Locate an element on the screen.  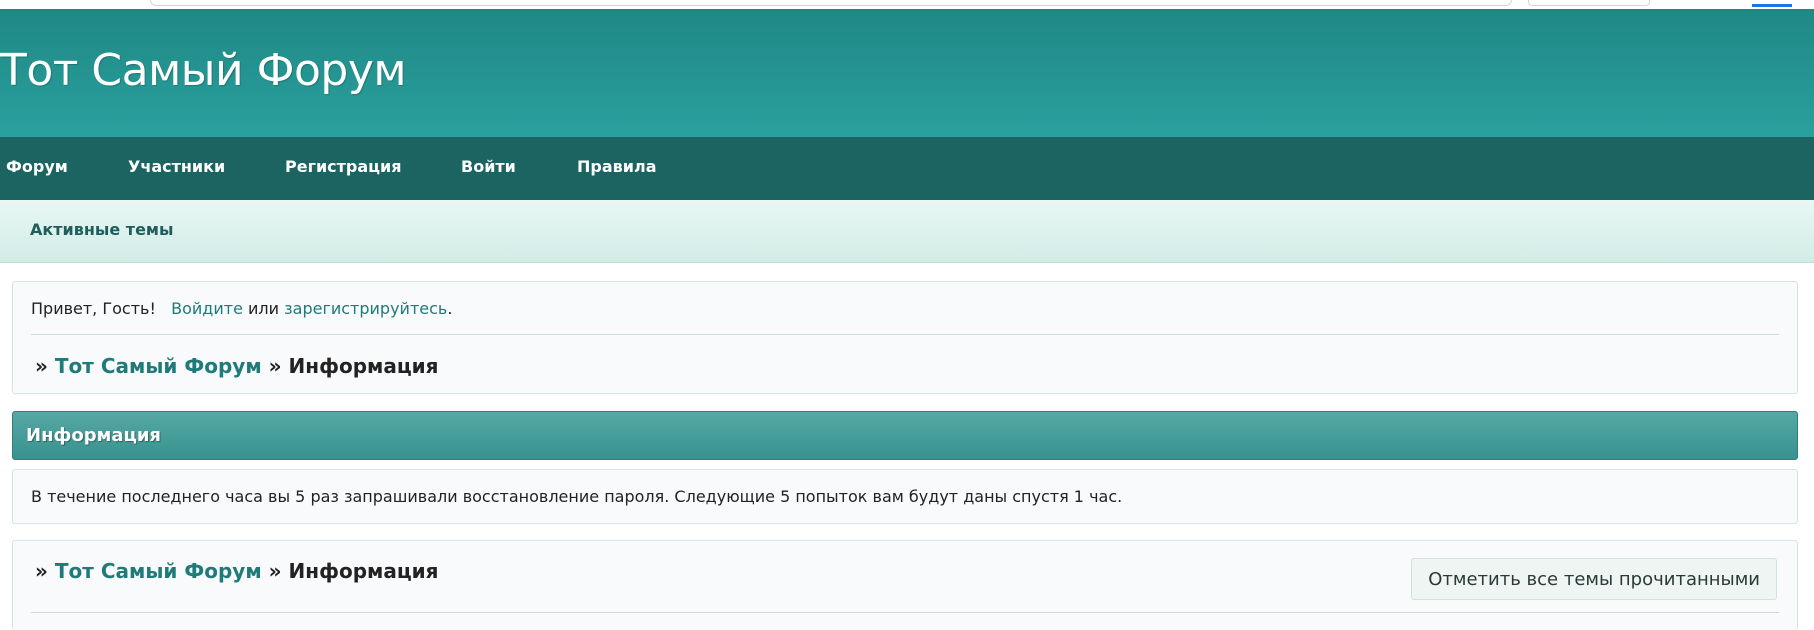
info-panel-header: Информация is located at coordinates (905, 435).